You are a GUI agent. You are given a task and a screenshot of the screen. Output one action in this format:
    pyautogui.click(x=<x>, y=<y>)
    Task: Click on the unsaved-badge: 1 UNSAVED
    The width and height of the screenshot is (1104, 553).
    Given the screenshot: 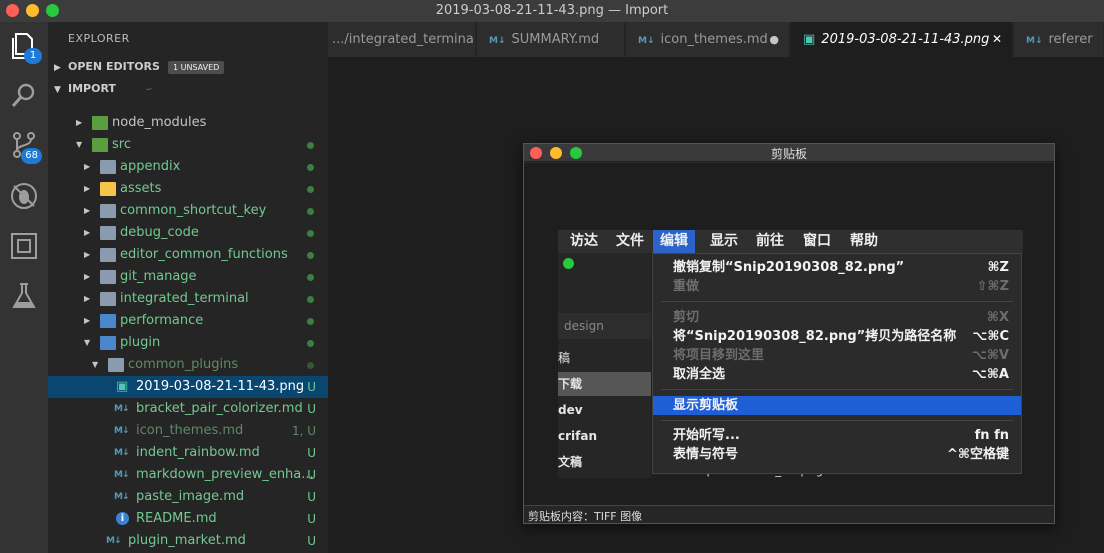 What is the action you would take?
    pyautogui.click(x=196, y=67)
    